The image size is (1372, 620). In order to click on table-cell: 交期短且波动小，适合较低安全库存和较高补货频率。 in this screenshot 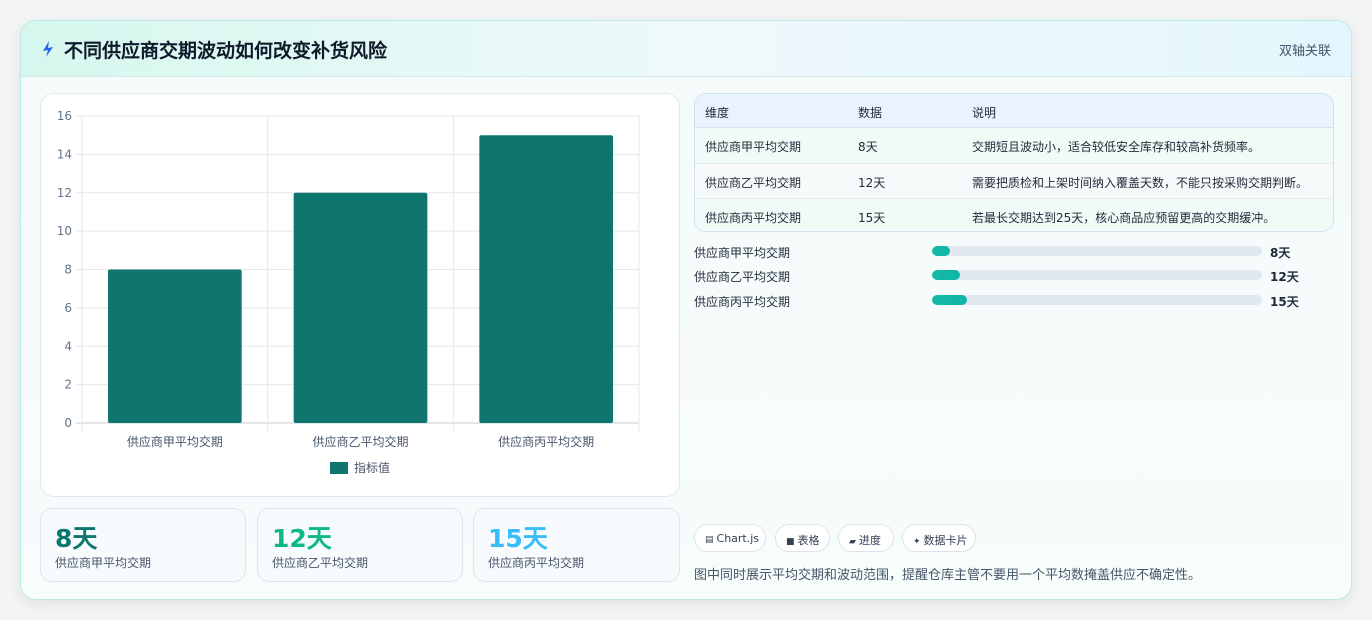, I will do `click(1116, 147)`.